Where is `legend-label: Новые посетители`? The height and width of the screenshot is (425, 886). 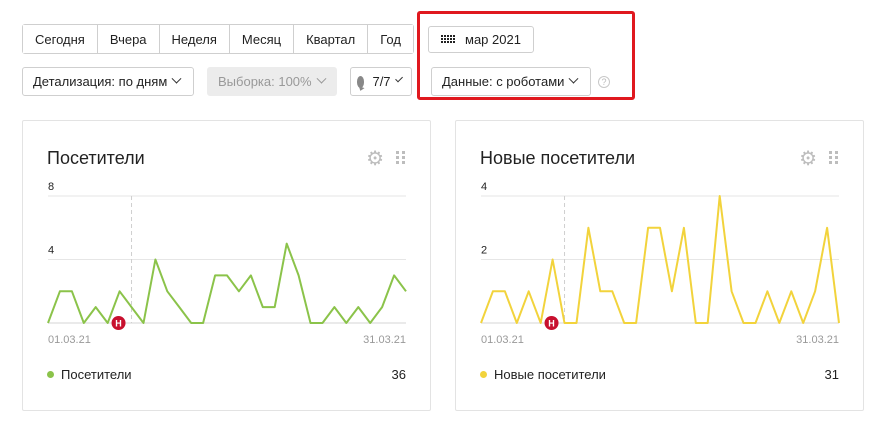
legend-label: Новые посетители is located at coordinates (550, 374).